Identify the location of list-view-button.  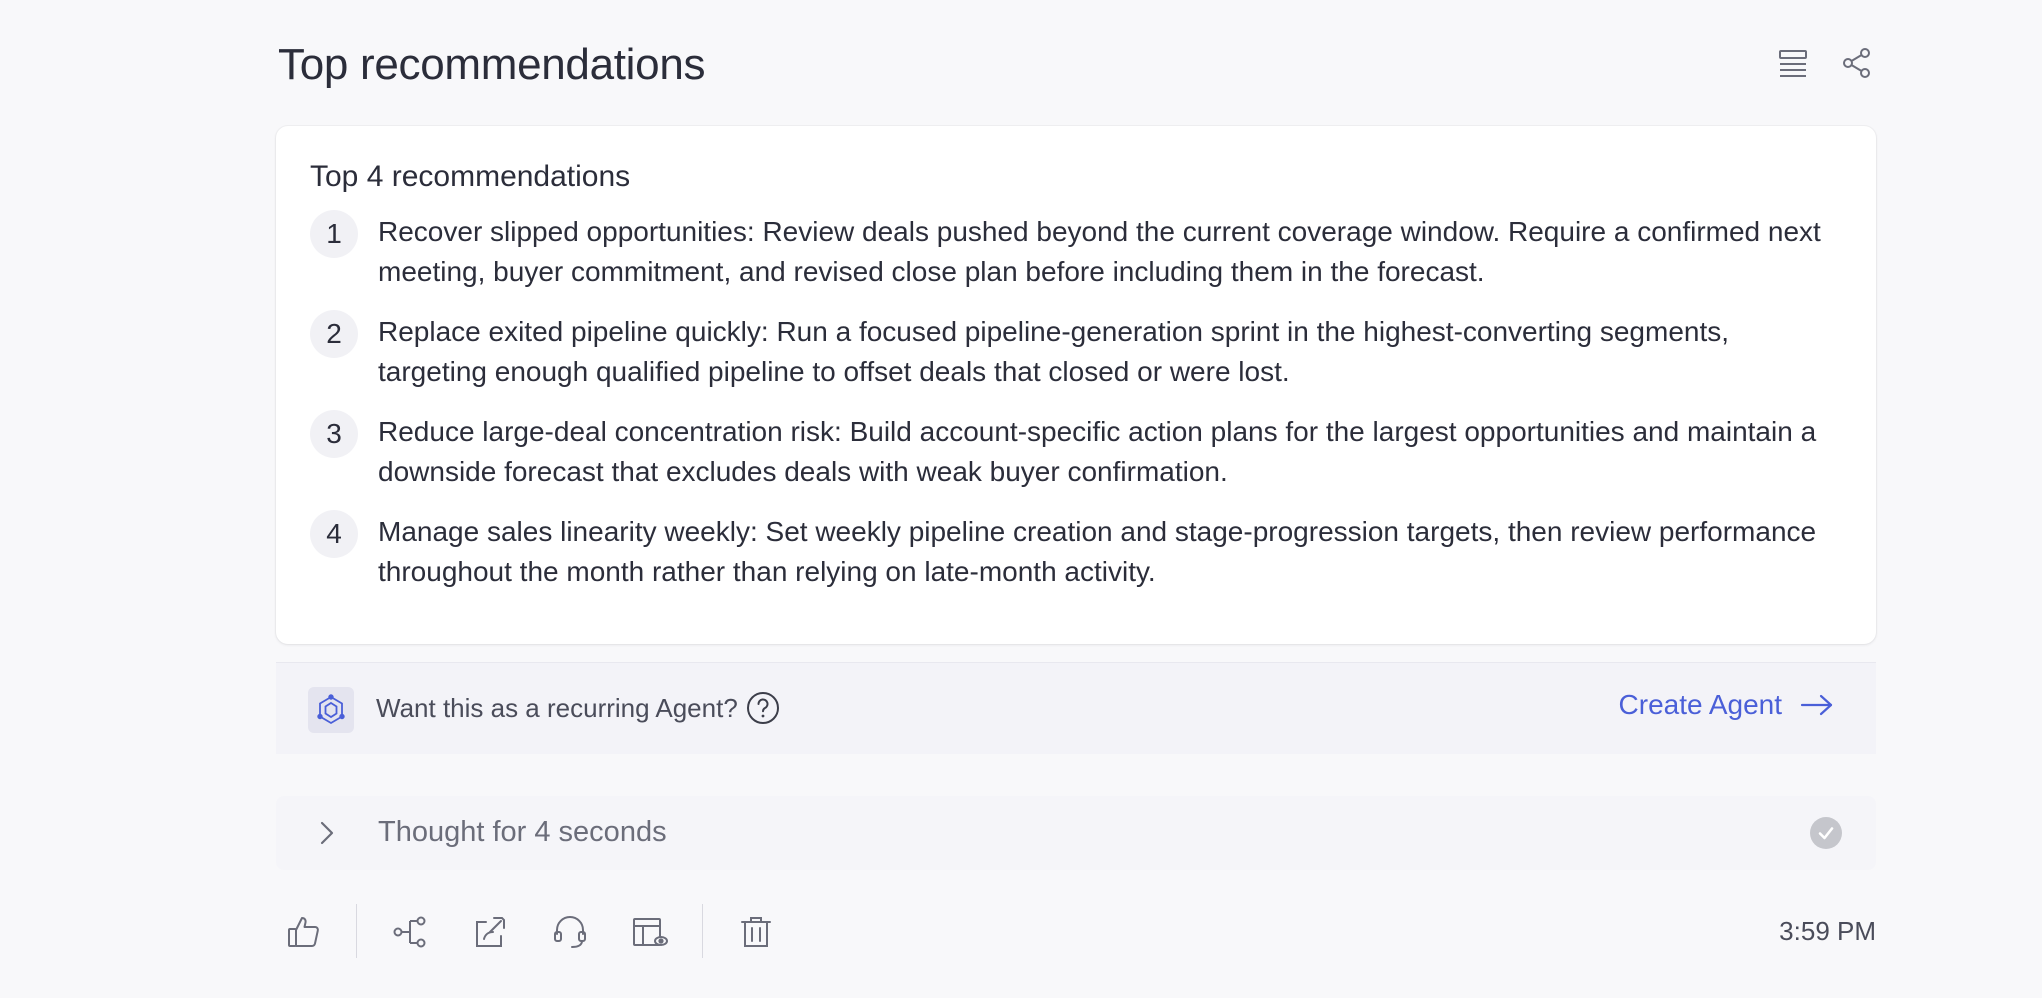
(1793, 63).